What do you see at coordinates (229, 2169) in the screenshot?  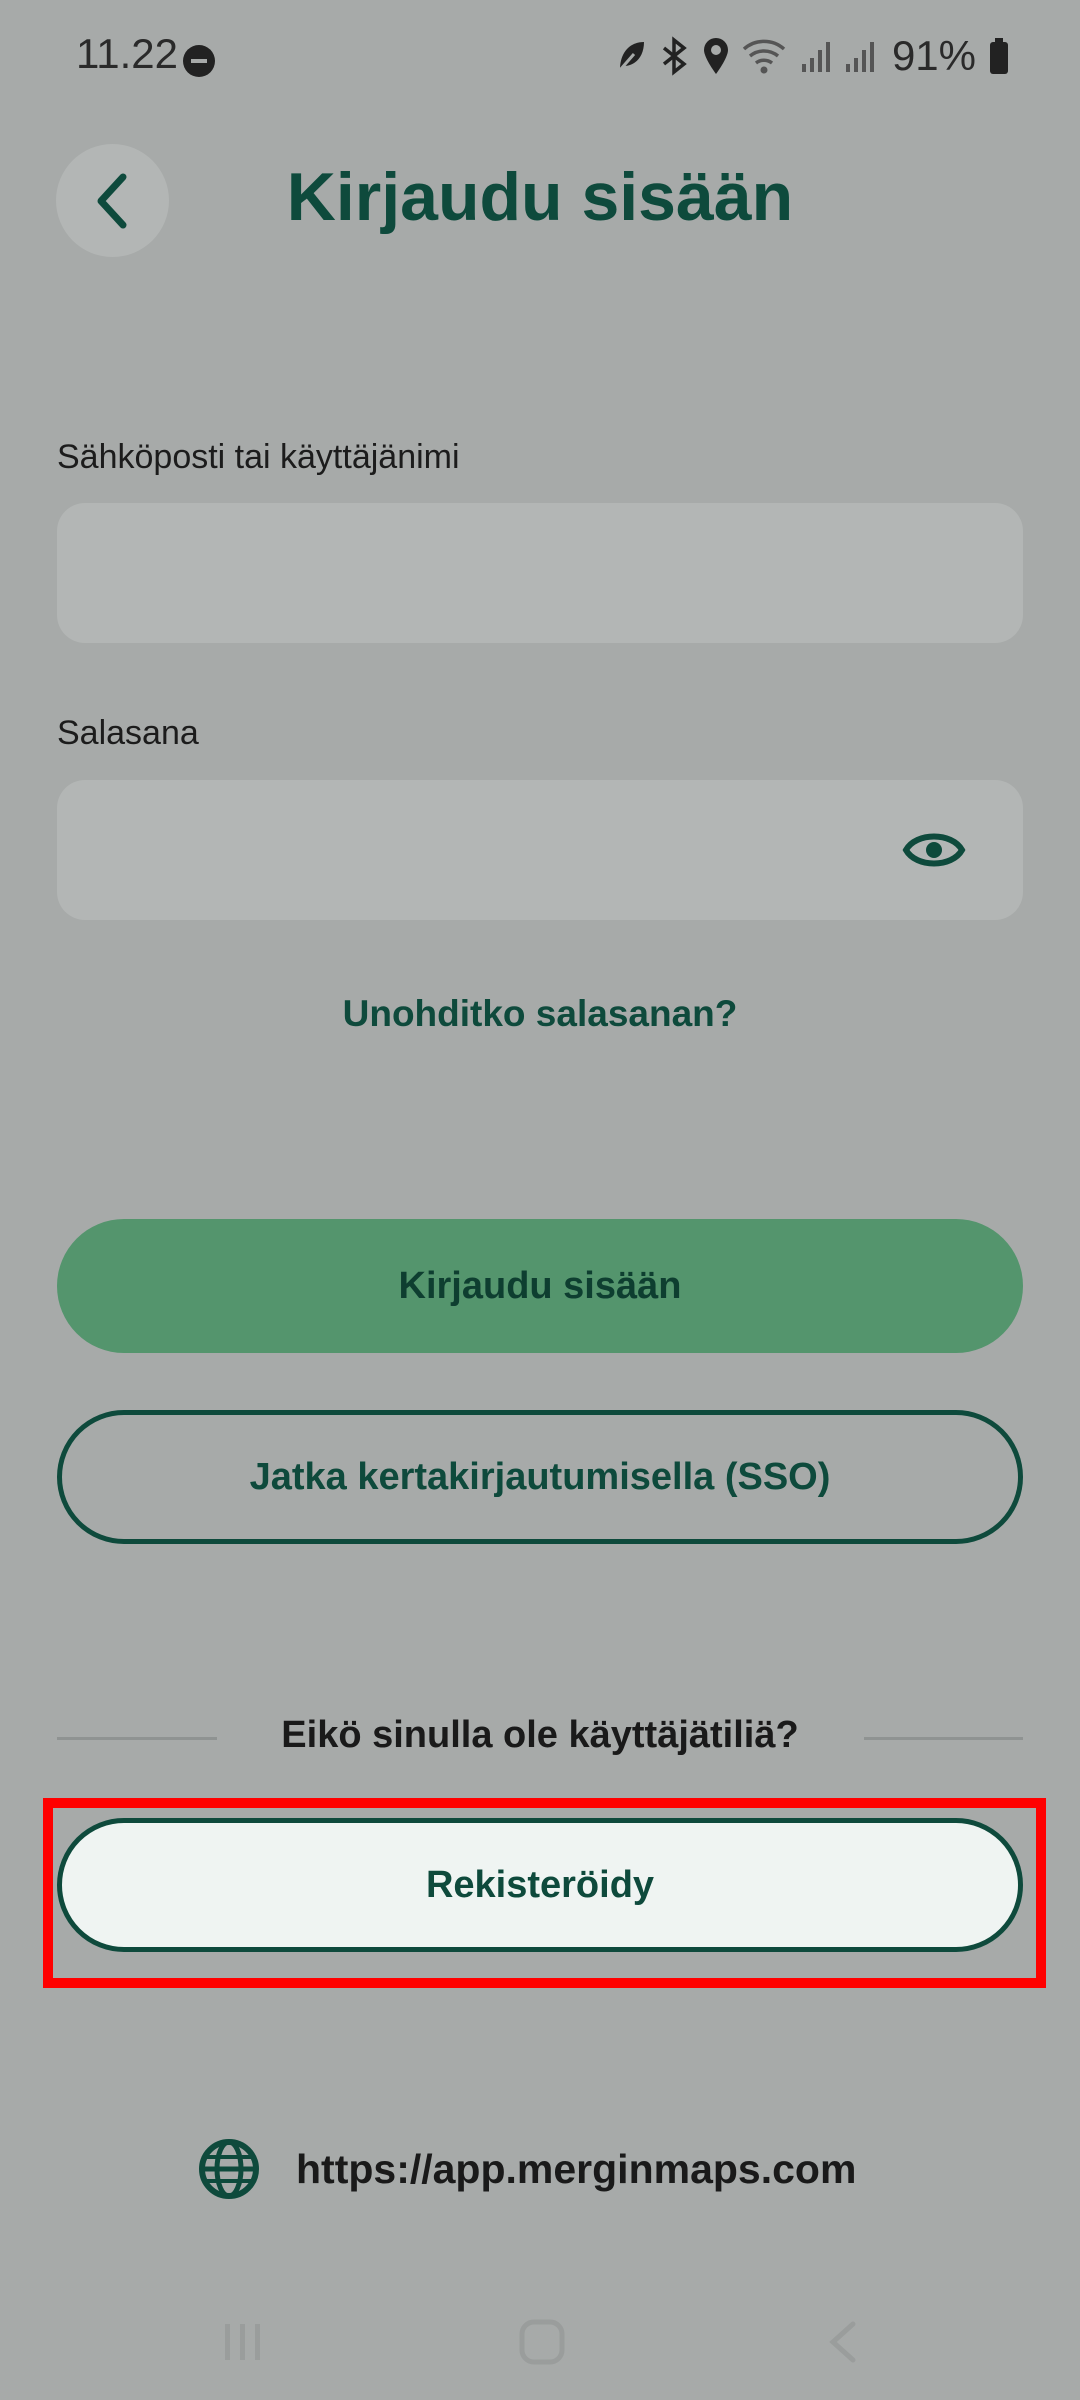 I see `globe-icon` at bounding box center [229, 2169].